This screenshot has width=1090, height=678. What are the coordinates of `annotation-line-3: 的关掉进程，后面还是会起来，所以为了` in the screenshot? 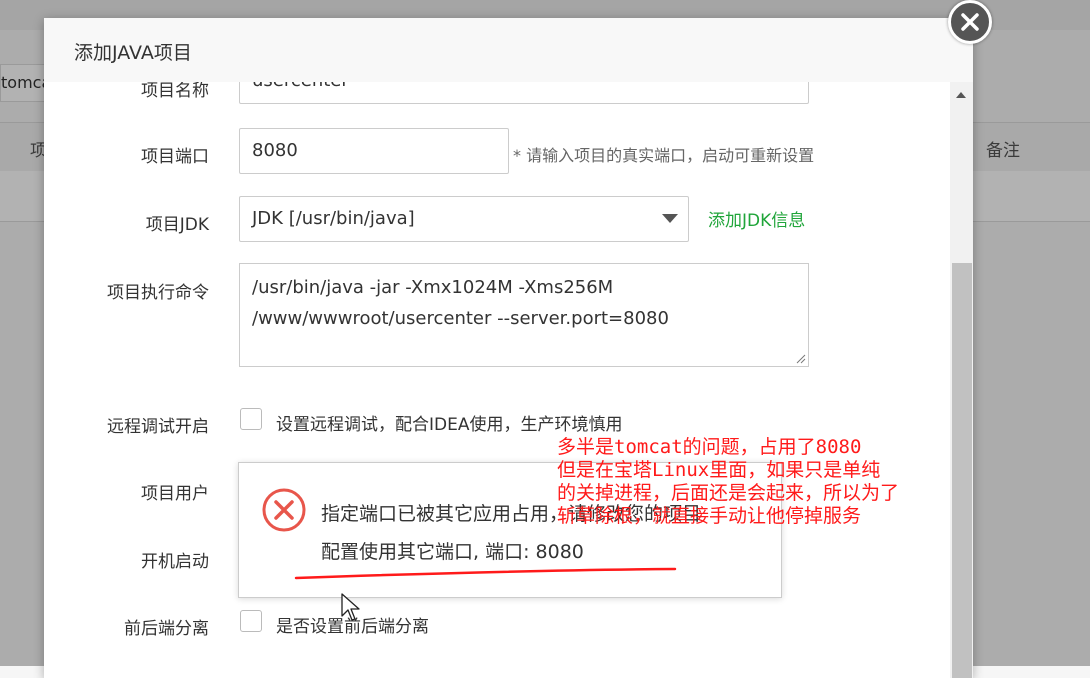 It's located at (728, 493).